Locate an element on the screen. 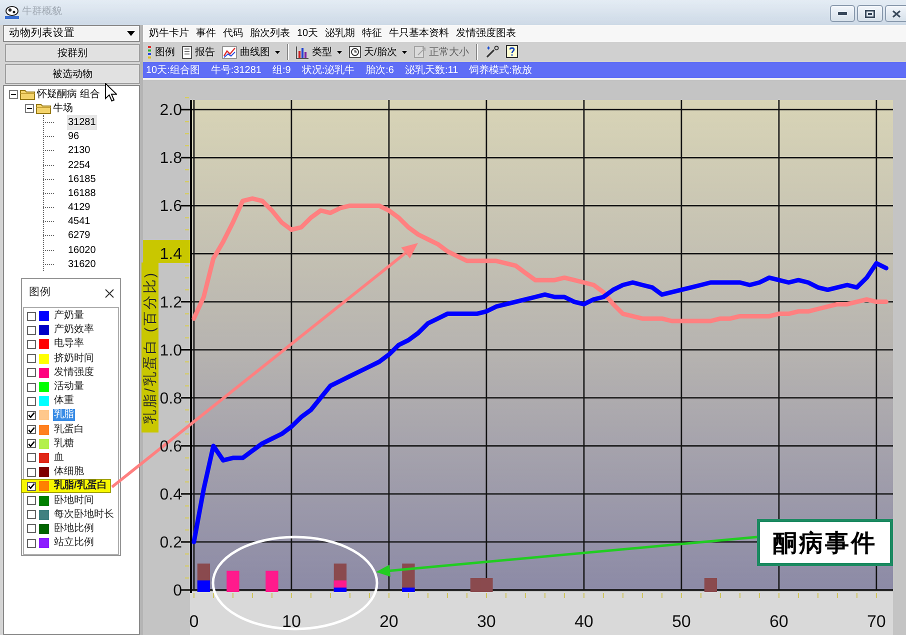 Image resolution: width=906 pixels, height=635 pixels. toolbar-button: 曲线图 is located at coordinates (251, 52).